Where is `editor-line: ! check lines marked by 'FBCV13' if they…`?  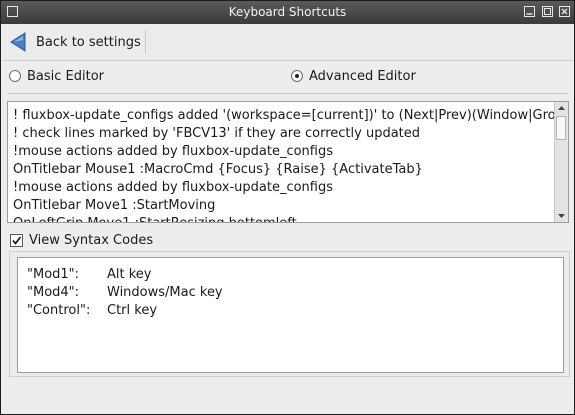
editor-line: ! check lines marked by 'FBCV13' if they… is located at coordinates (217, 133).